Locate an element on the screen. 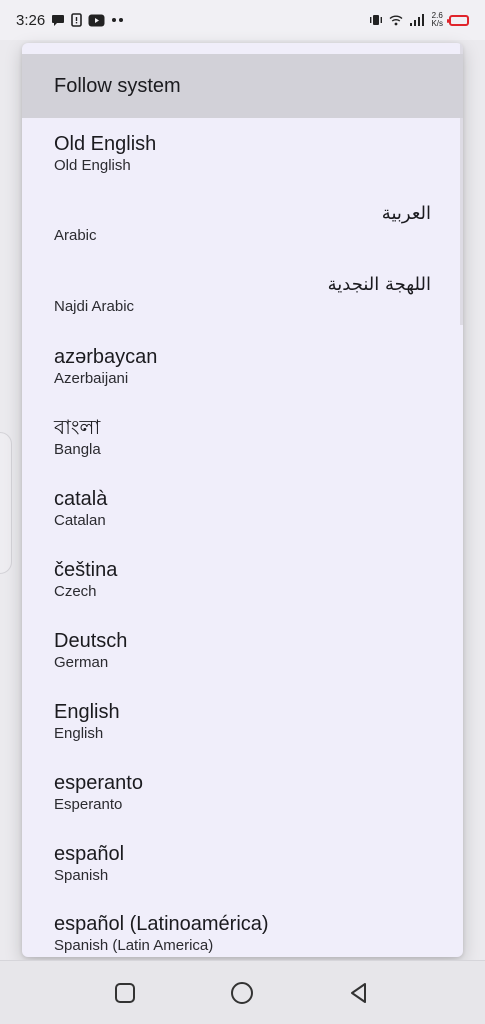 The width and height of the screenshot is (485, 1024). sim-alert-icon is located at coordinates (77, 20).